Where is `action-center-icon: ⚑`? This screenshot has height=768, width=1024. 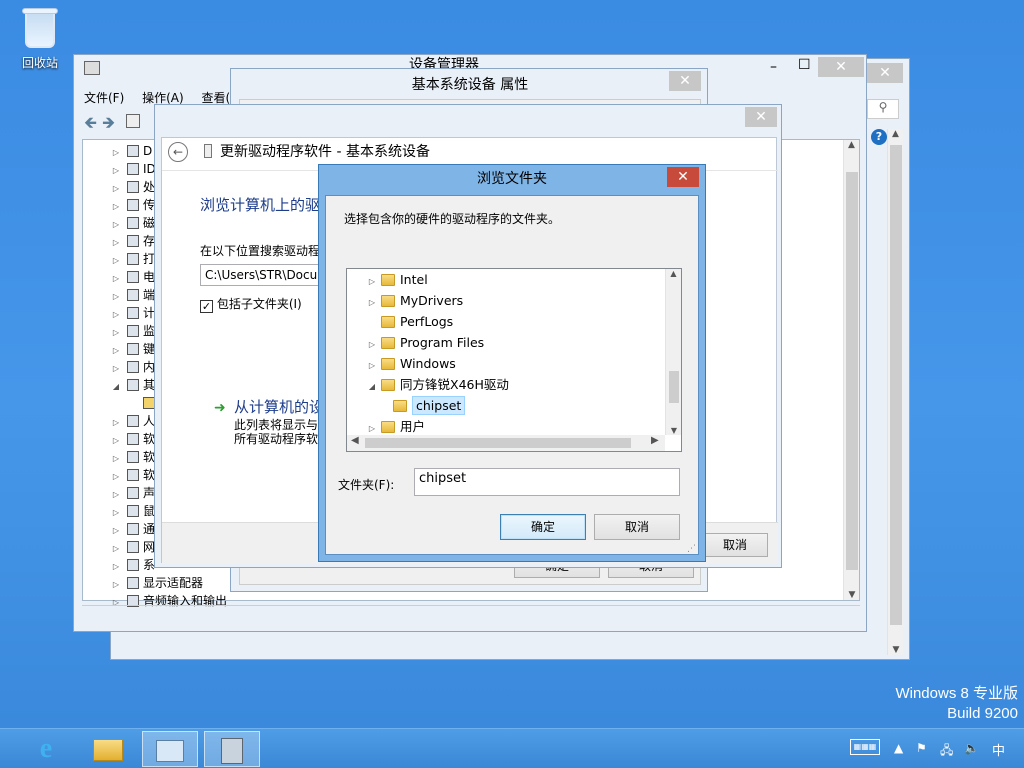
action-center-icon: ⚑ is located at coordinates (921, 748).